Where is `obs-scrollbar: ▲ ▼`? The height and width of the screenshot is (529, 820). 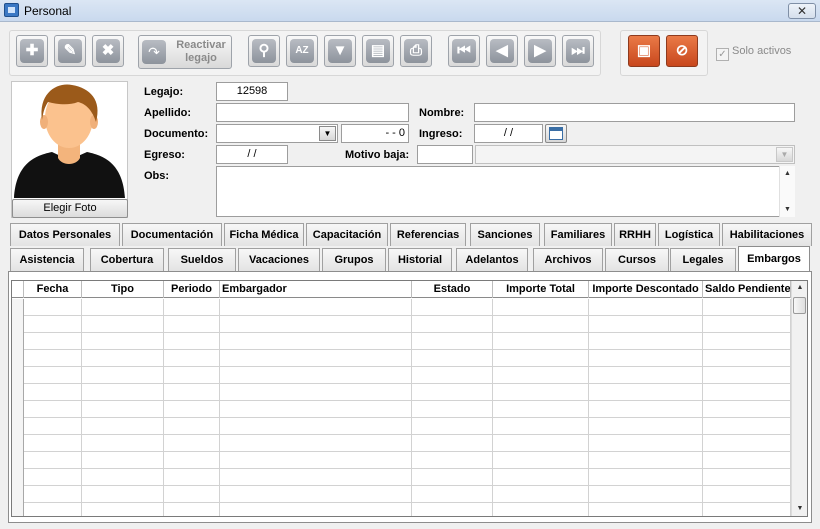
obs-scrollbar: ▲ ▼ is located at coordinates (787, 191).